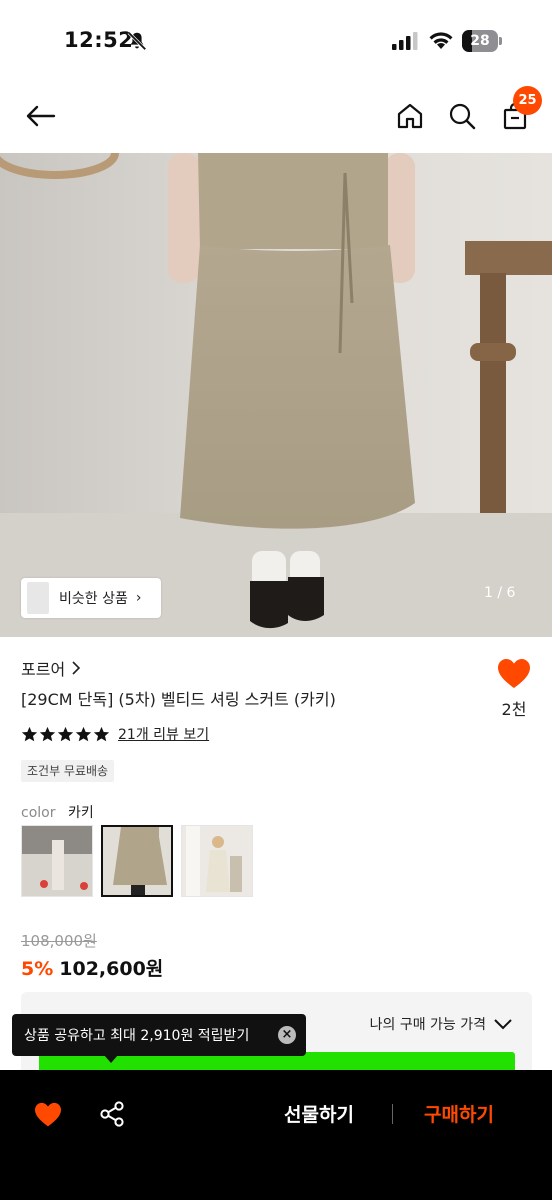  I want to click on search-icon, so click(462, 116).